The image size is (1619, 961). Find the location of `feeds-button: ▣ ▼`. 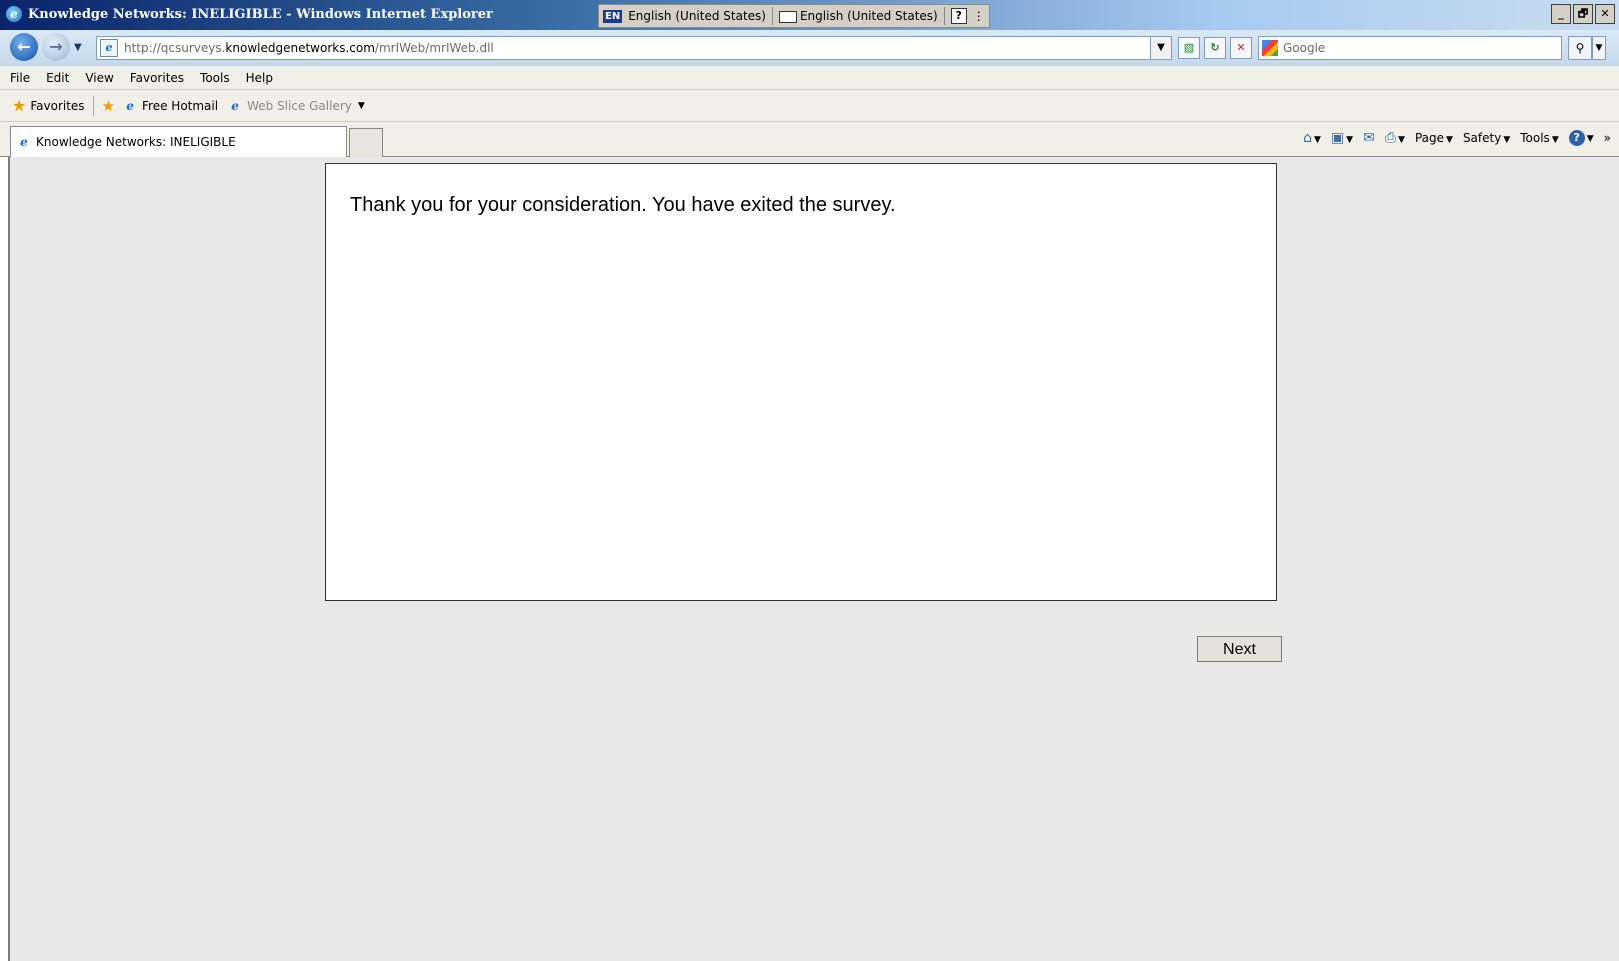

feeds-button: ▣ ▼ is located at coordinates (1342, 138).